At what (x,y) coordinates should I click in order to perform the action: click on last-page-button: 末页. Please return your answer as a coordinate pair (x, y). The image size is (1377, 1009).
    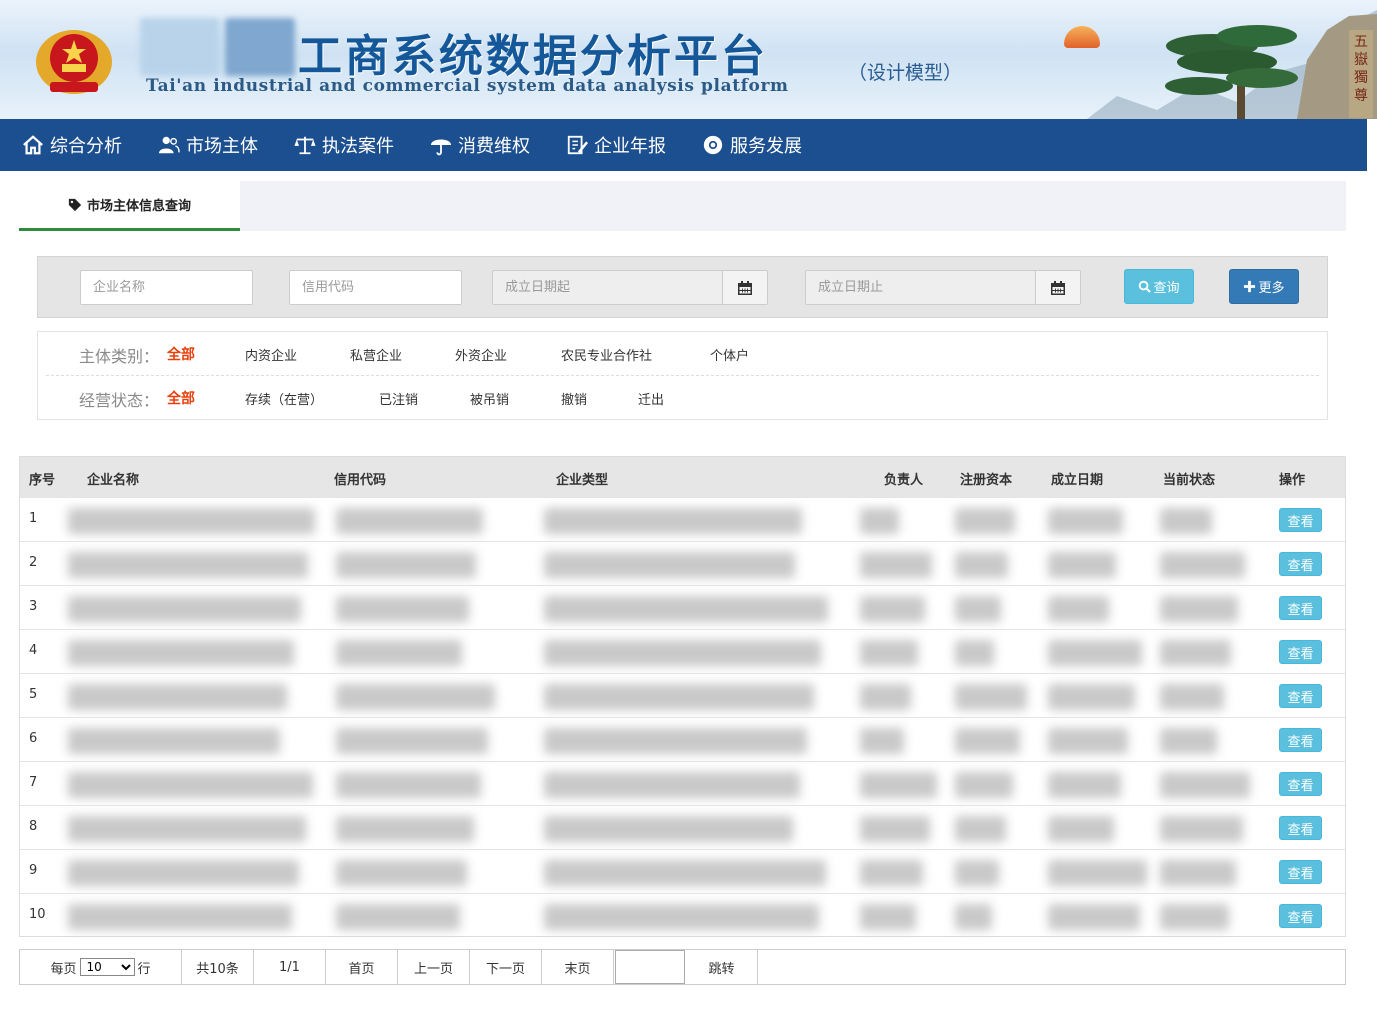
    Looking at the image, I should click on (578, 967).